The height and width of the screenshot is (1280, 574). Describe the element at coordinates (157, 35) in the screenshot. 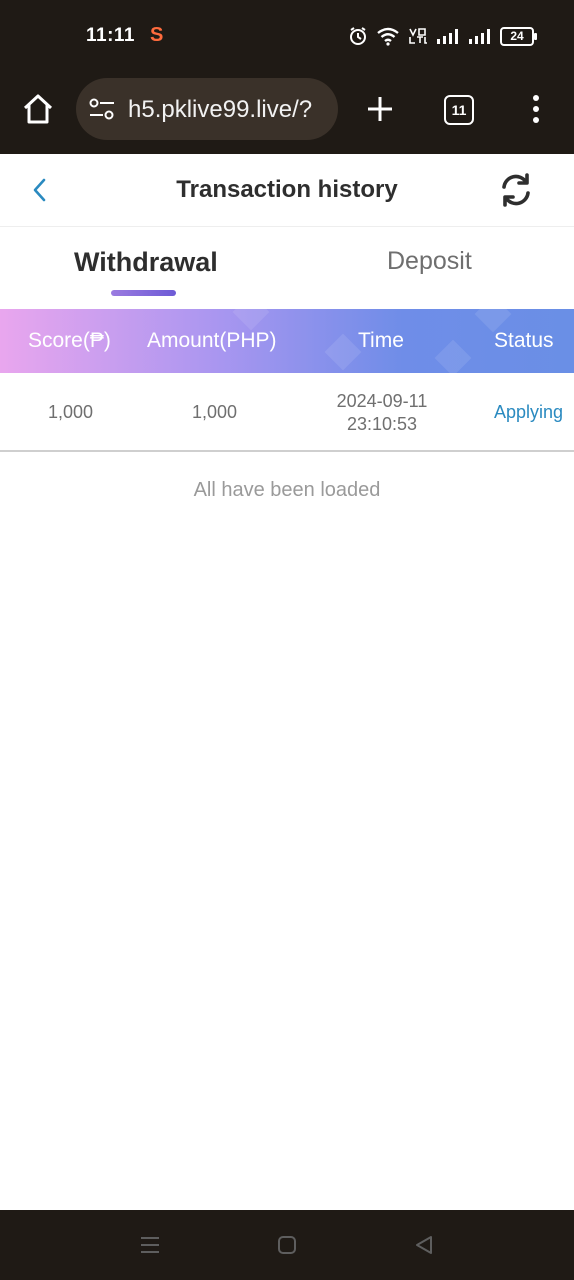

I see `notification-app-icon: S` at that location.